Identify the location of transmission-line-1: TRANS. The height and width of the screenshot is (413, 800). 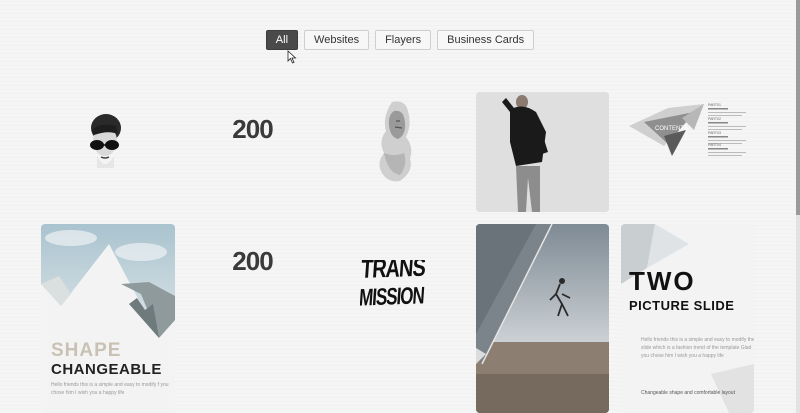
(393, 272).